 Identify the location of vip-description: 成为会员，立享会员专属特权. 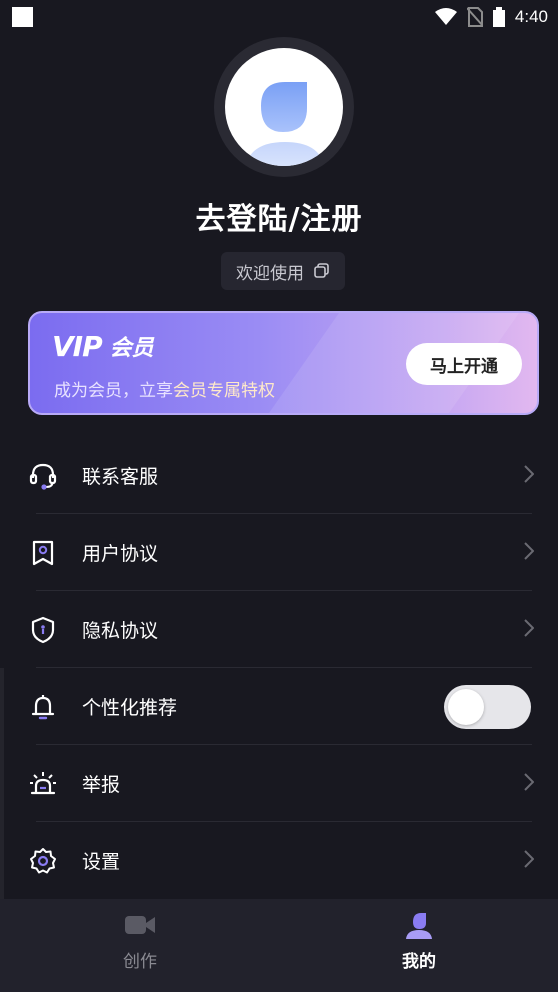
(164, 388).